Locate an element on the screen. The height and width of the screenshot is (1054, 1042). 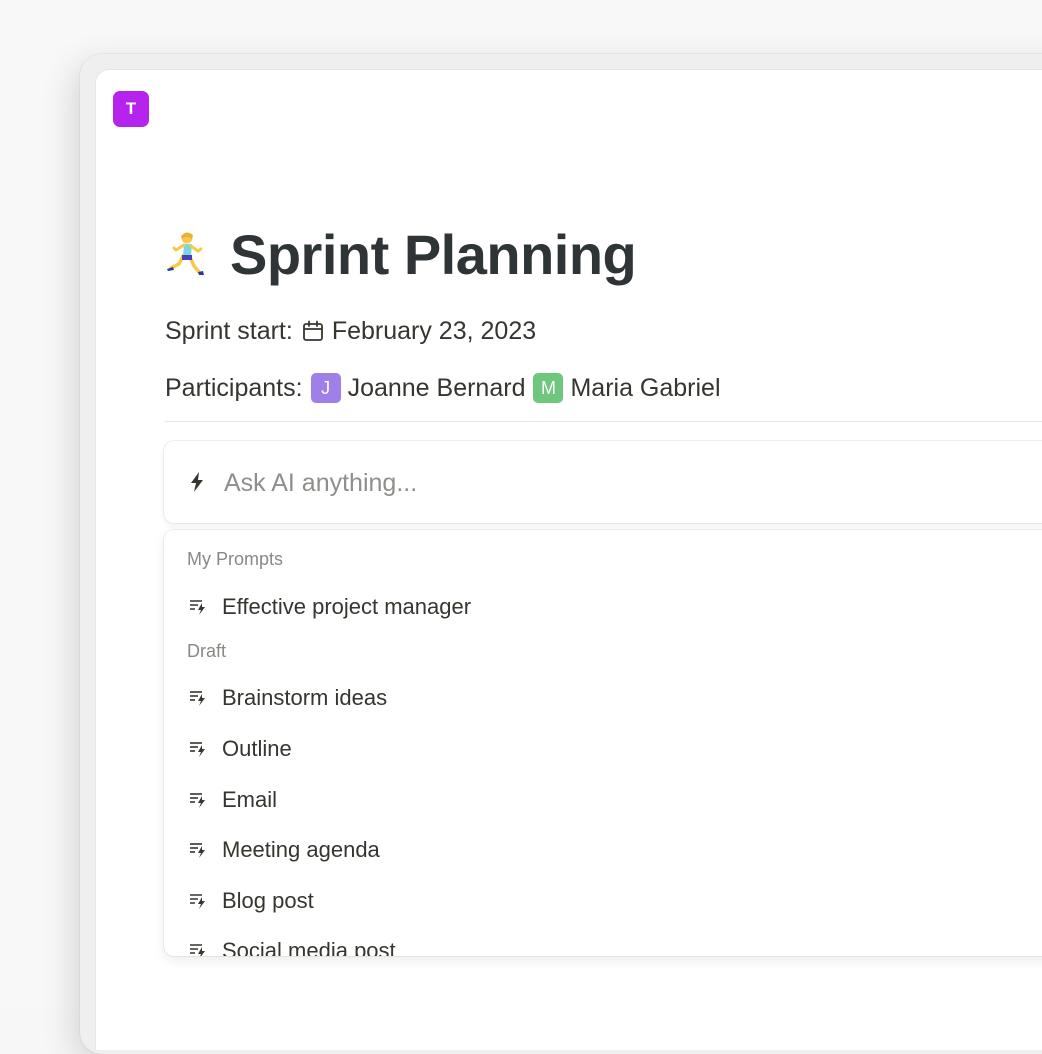
menu-item-label: Social media post is located at coordinates (309, 947).